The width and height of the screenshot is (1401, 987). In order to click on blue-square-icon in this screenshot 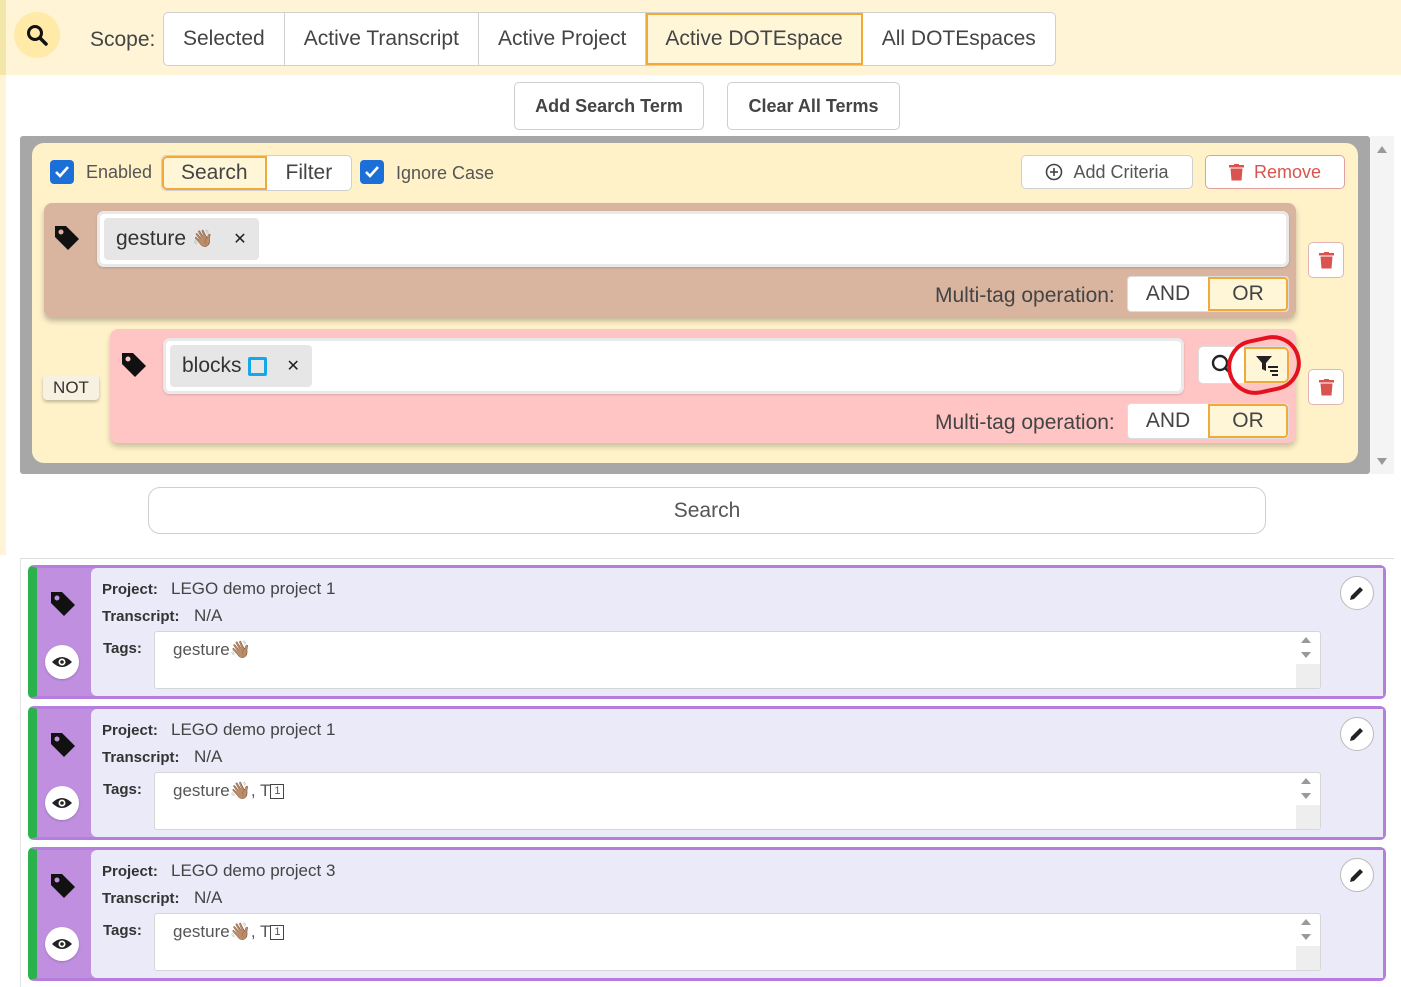, I will do `click(257, 366)`.